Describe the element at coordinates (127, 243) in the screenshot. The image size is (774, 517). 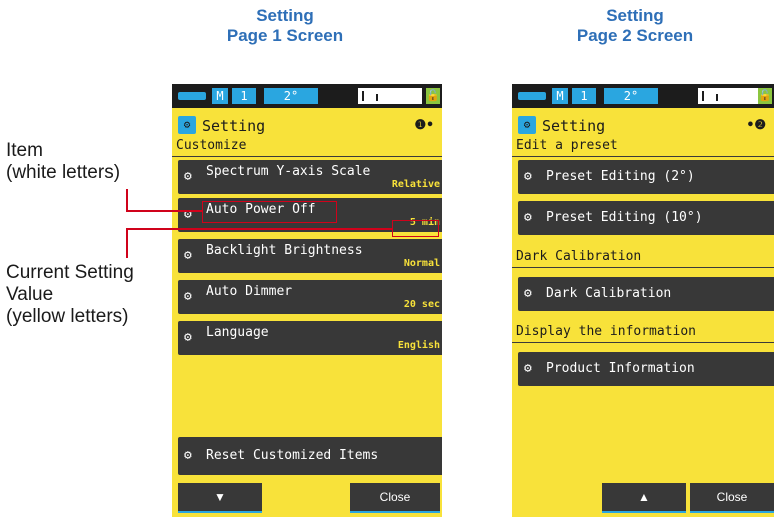
I see `value-leader-vertical` at that location.